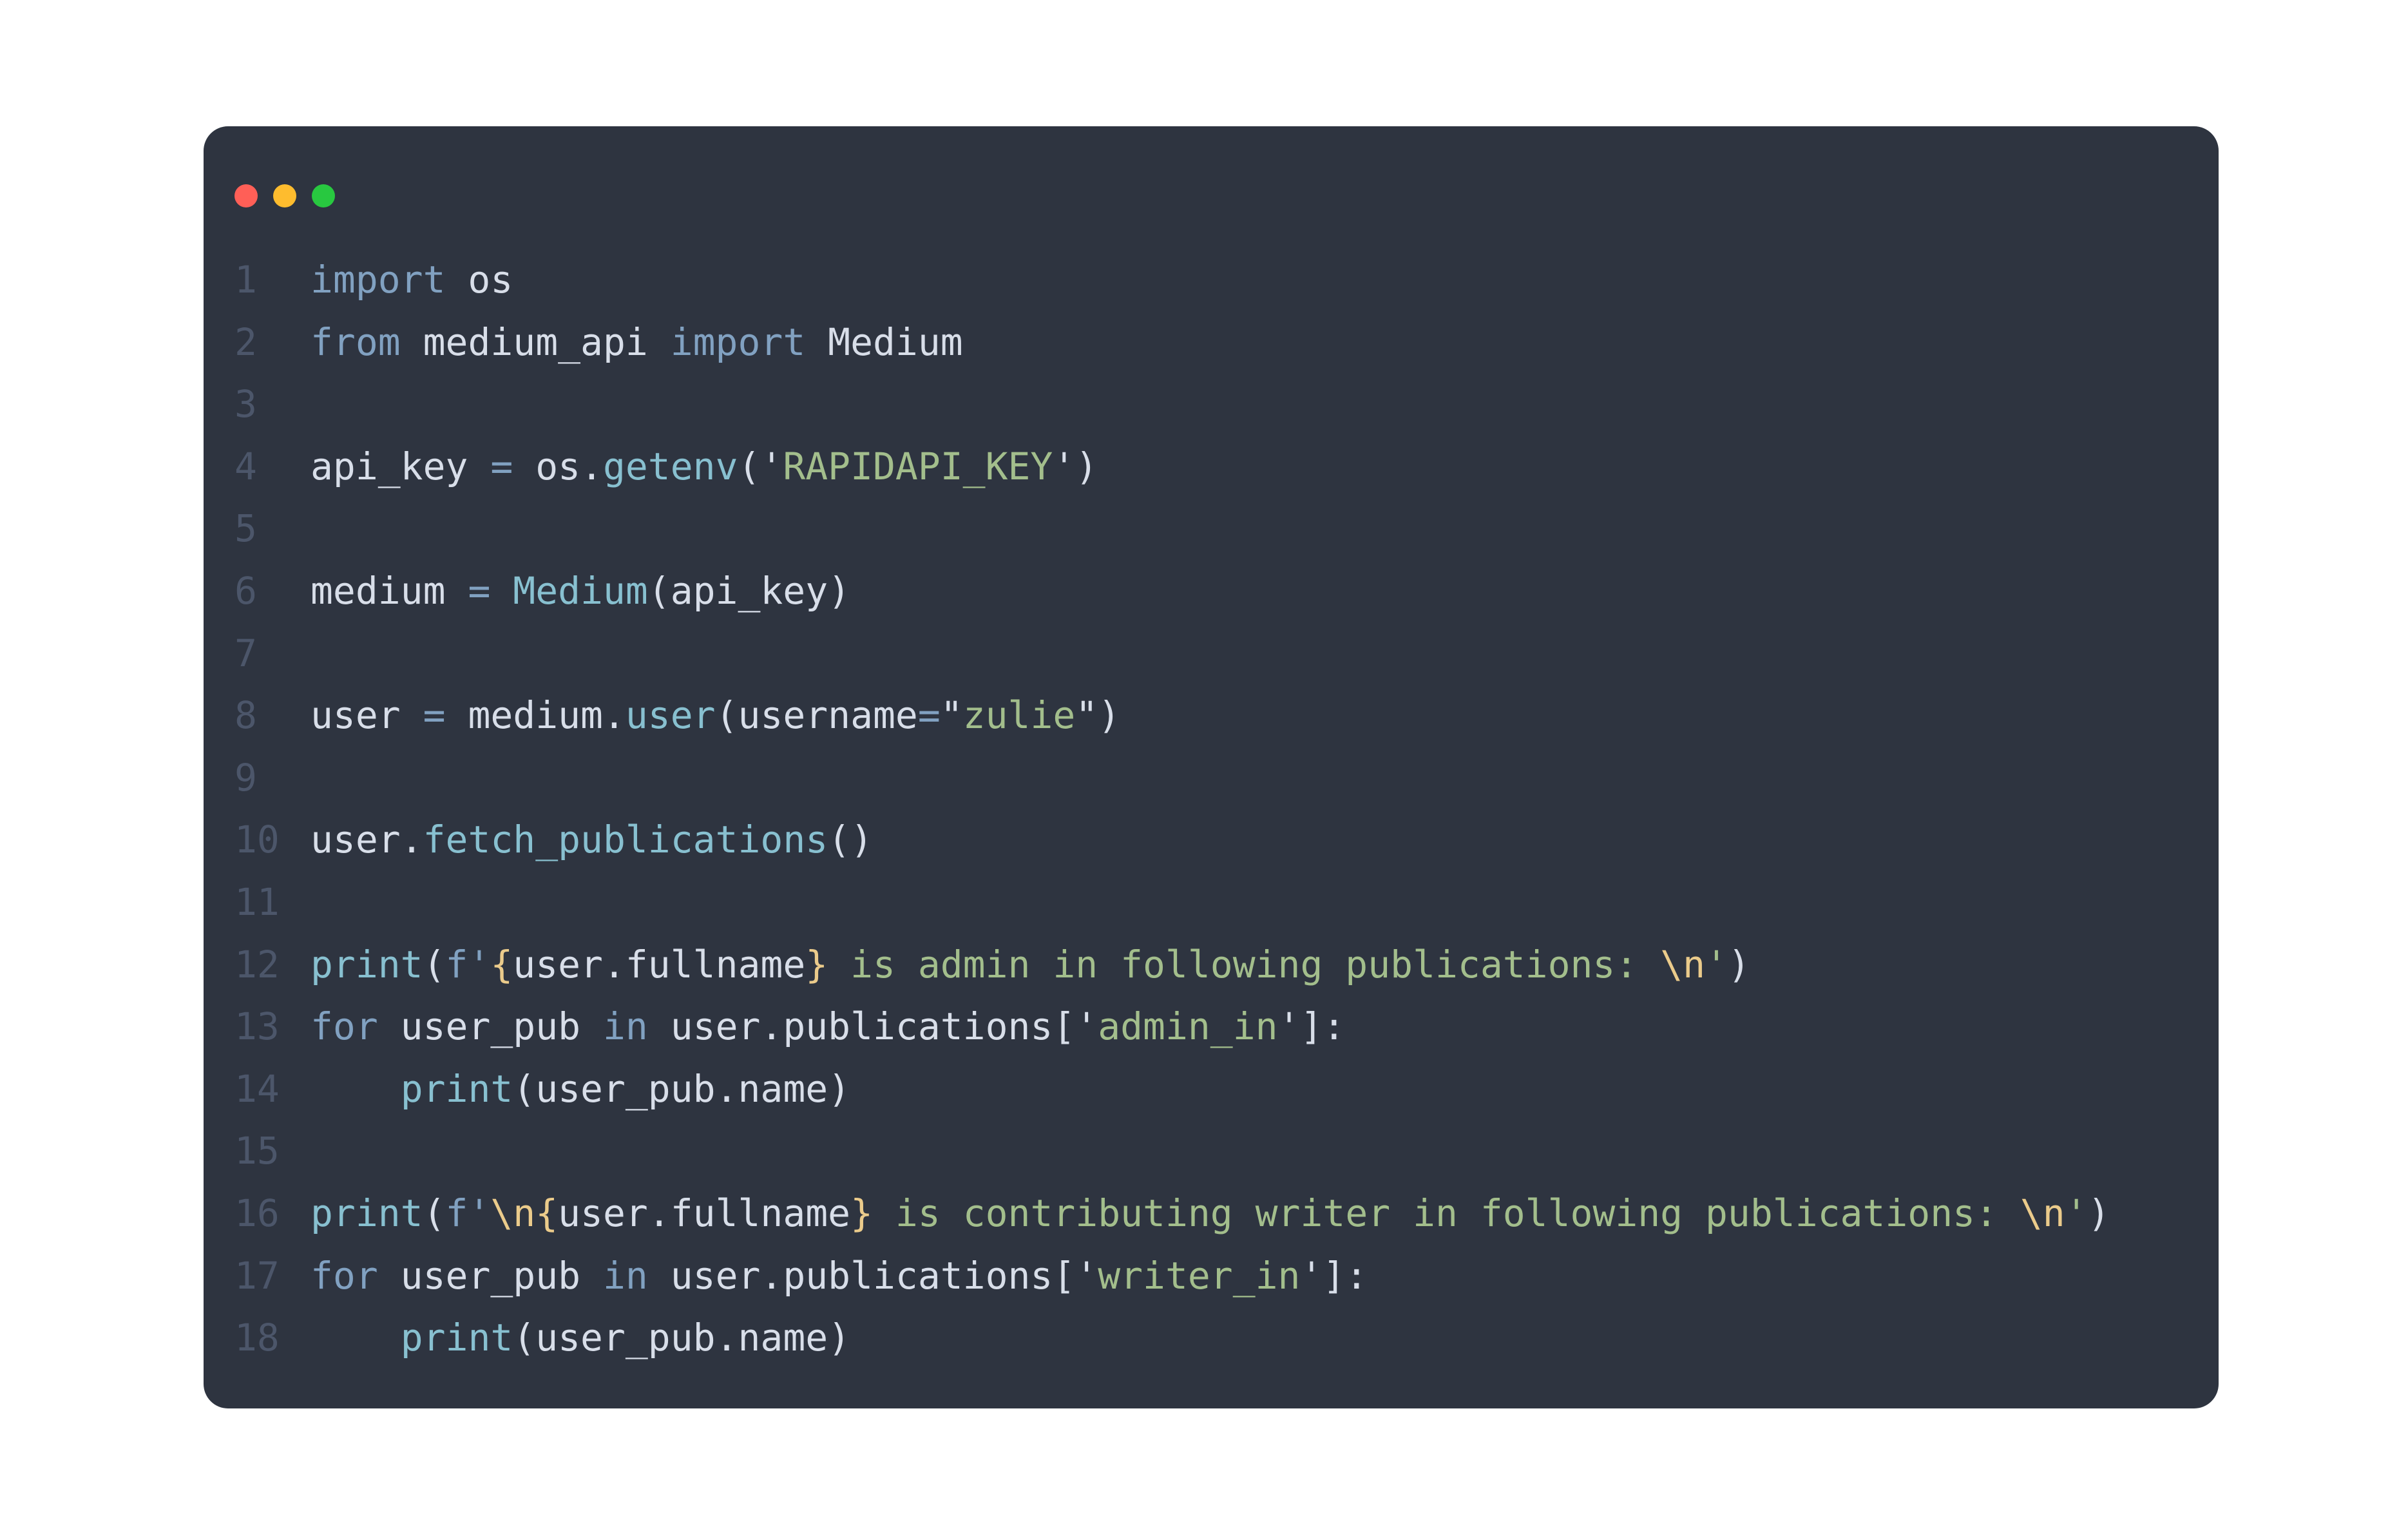  What do you see at coordinates (1200, 1275) in the screenshot?
I see `code-token: writer_in` at bounding box center [1200, 1275].